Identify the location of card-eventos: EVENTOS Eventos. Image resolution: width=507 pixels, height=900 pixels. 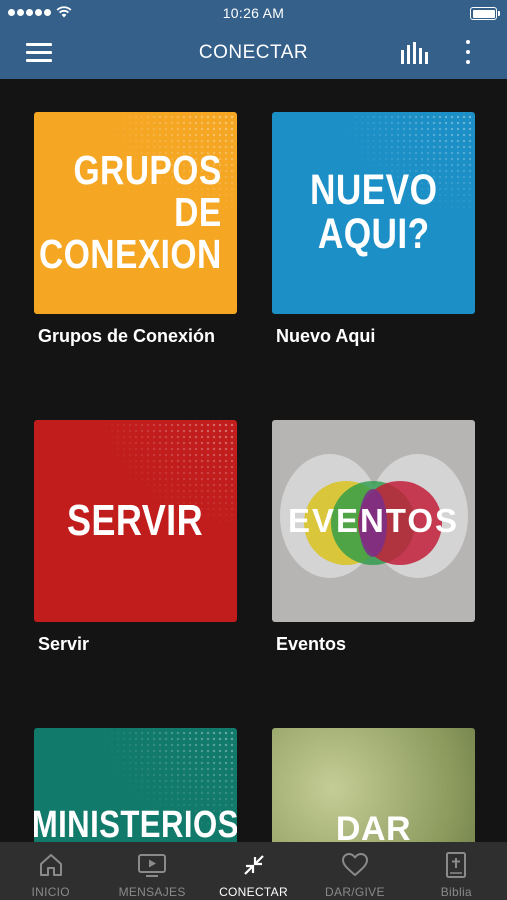
(373, 537).